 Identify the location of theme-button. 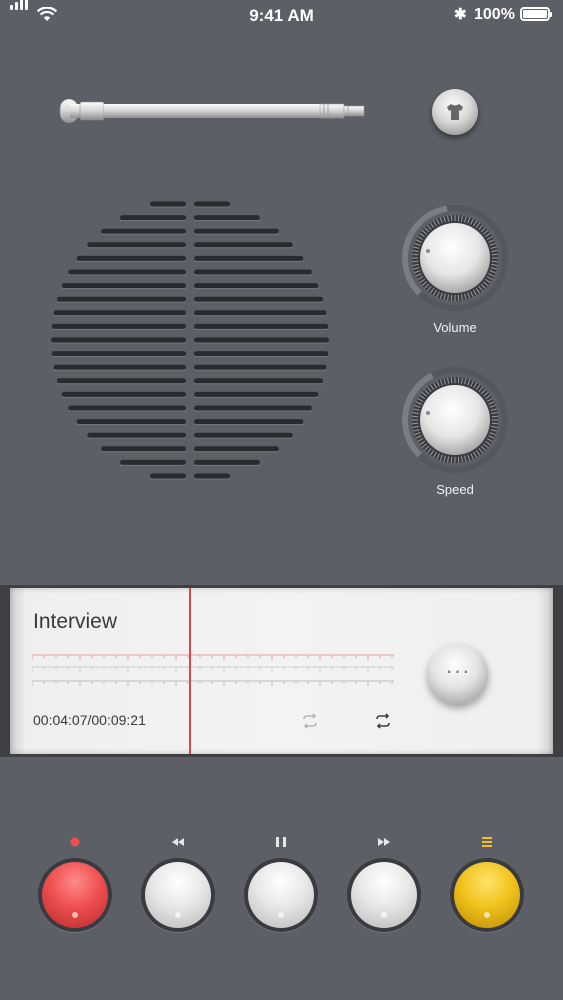
(455, 112).